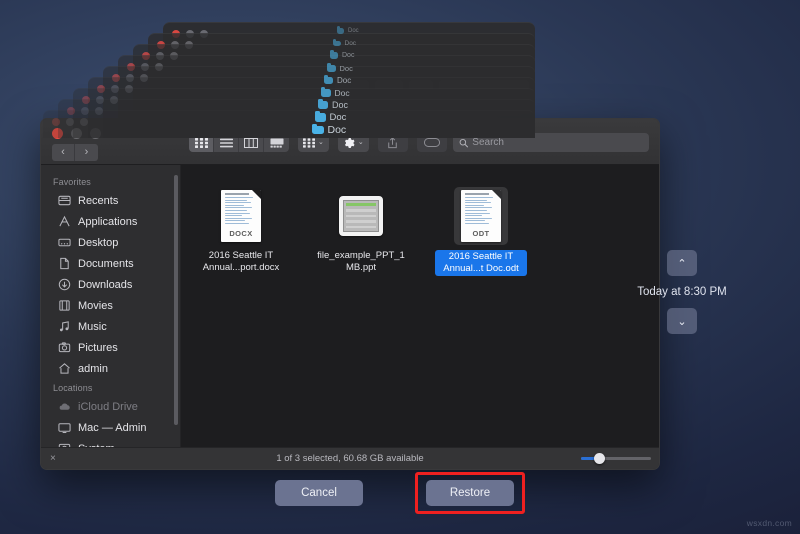 The image size is (800, 534). I want to click on sidebar-item-label: Mac — Admin, so click(112, 427).